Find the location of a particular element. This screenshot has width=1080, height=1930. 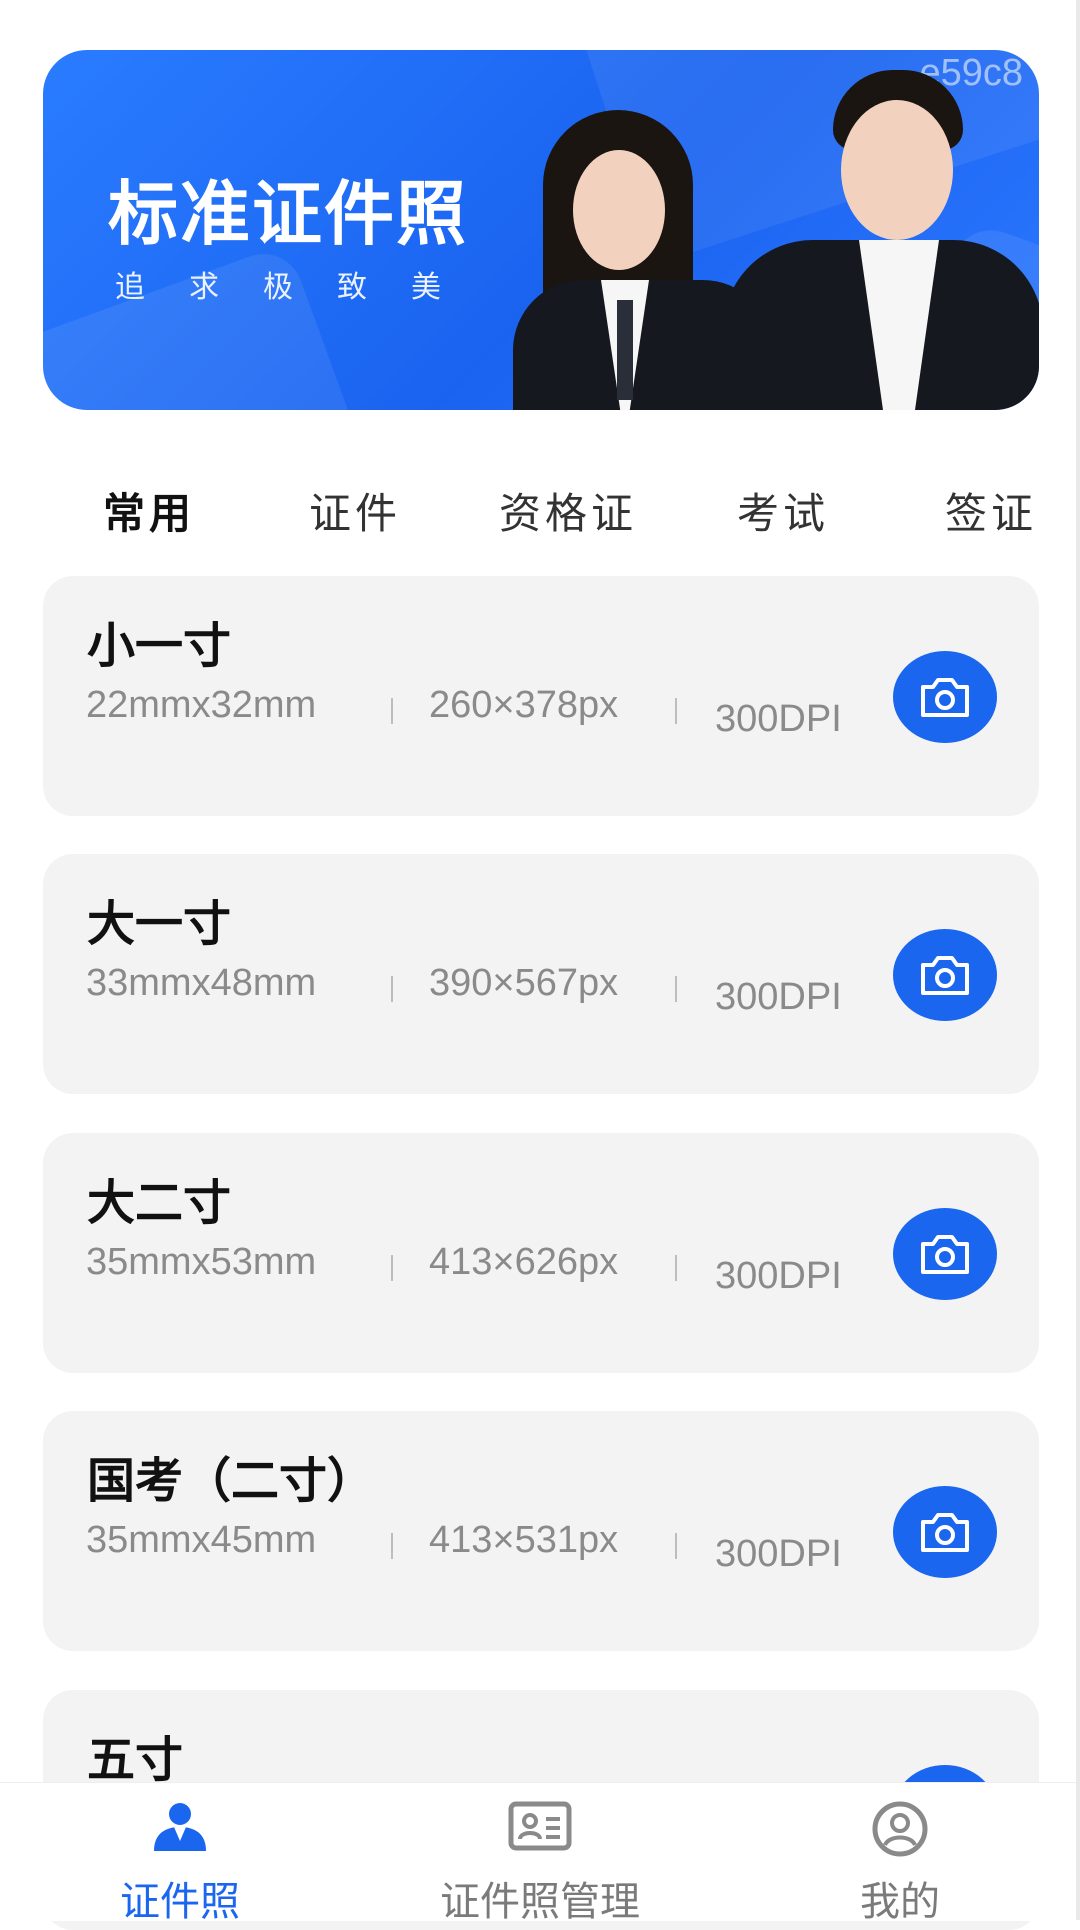

spec-size-mm: 35mmx45mm is located at coordinates (201, 1540).